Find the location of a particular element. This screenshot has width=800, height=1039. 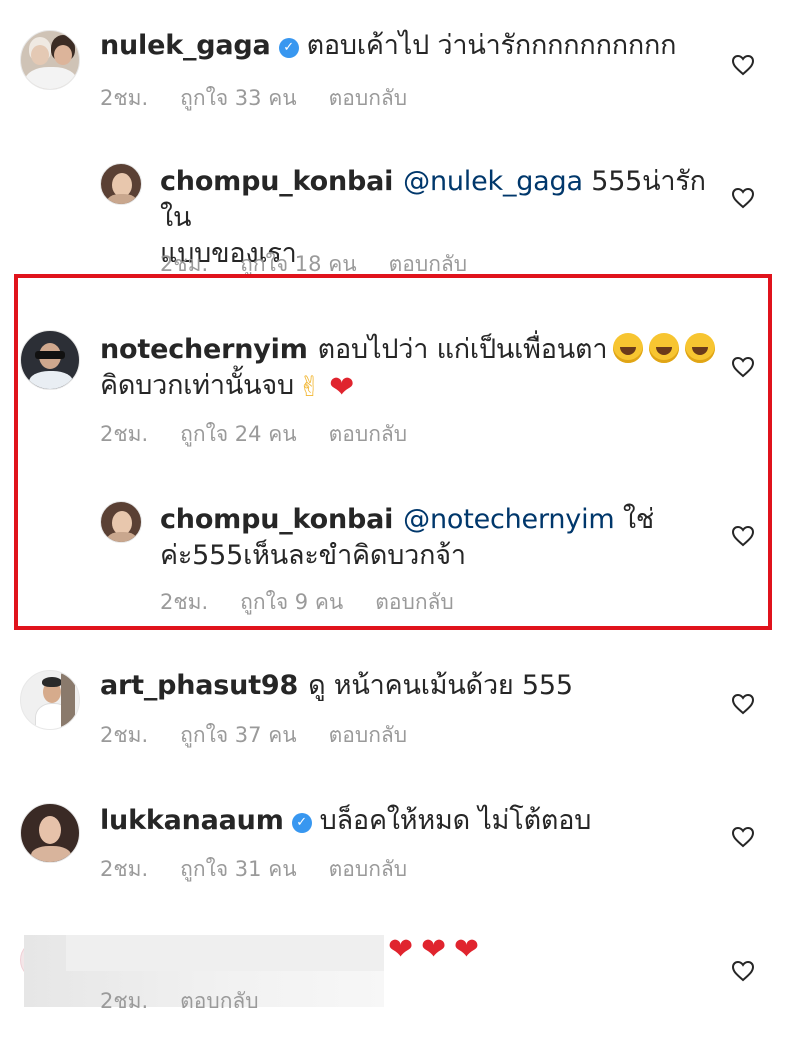

blurred-area is located at coordinates (225, 953).